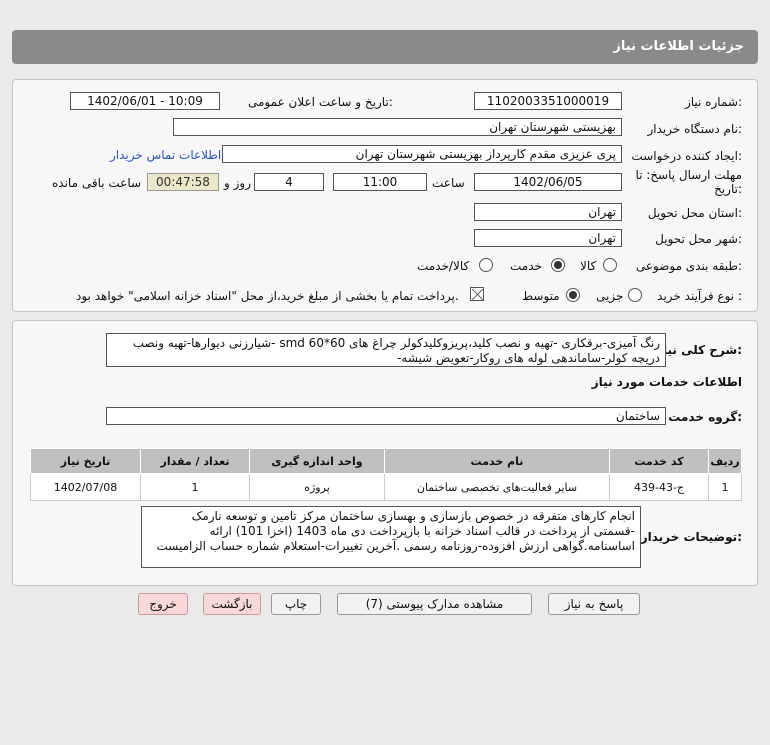  I want to click on announce-field: 1402/06/01 - 10:09, so click(145, 101).